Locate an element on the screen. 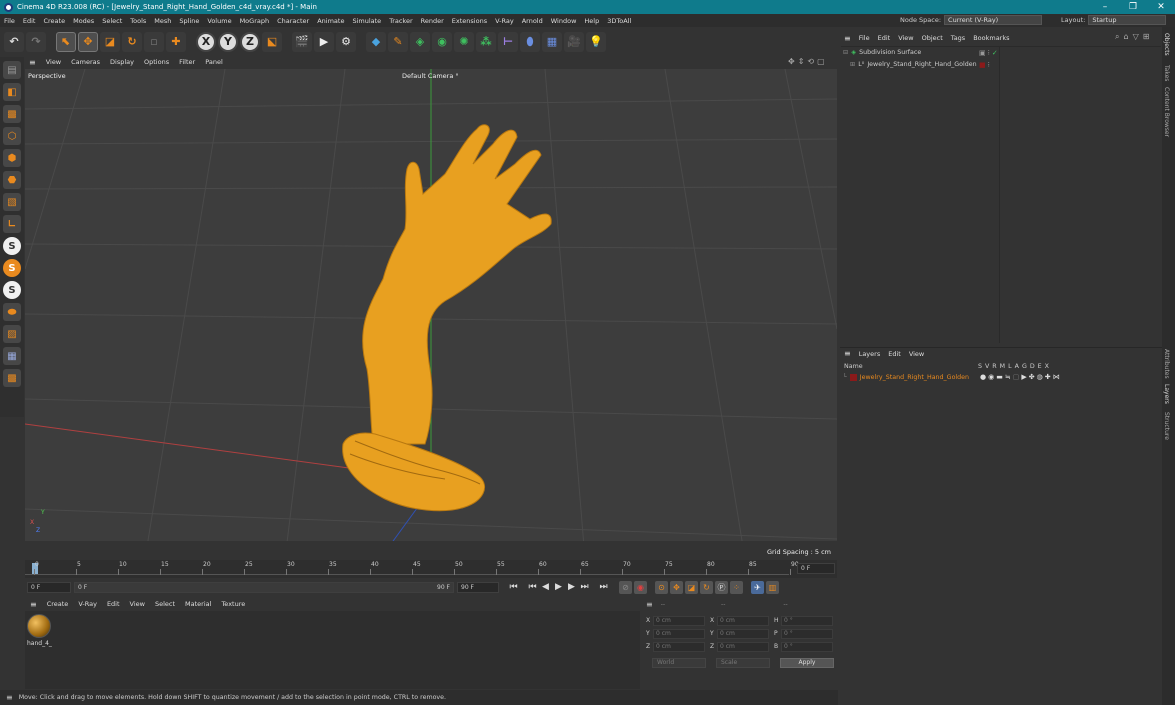  coordinate-mode-select: World is located at coordinates (679, 663).